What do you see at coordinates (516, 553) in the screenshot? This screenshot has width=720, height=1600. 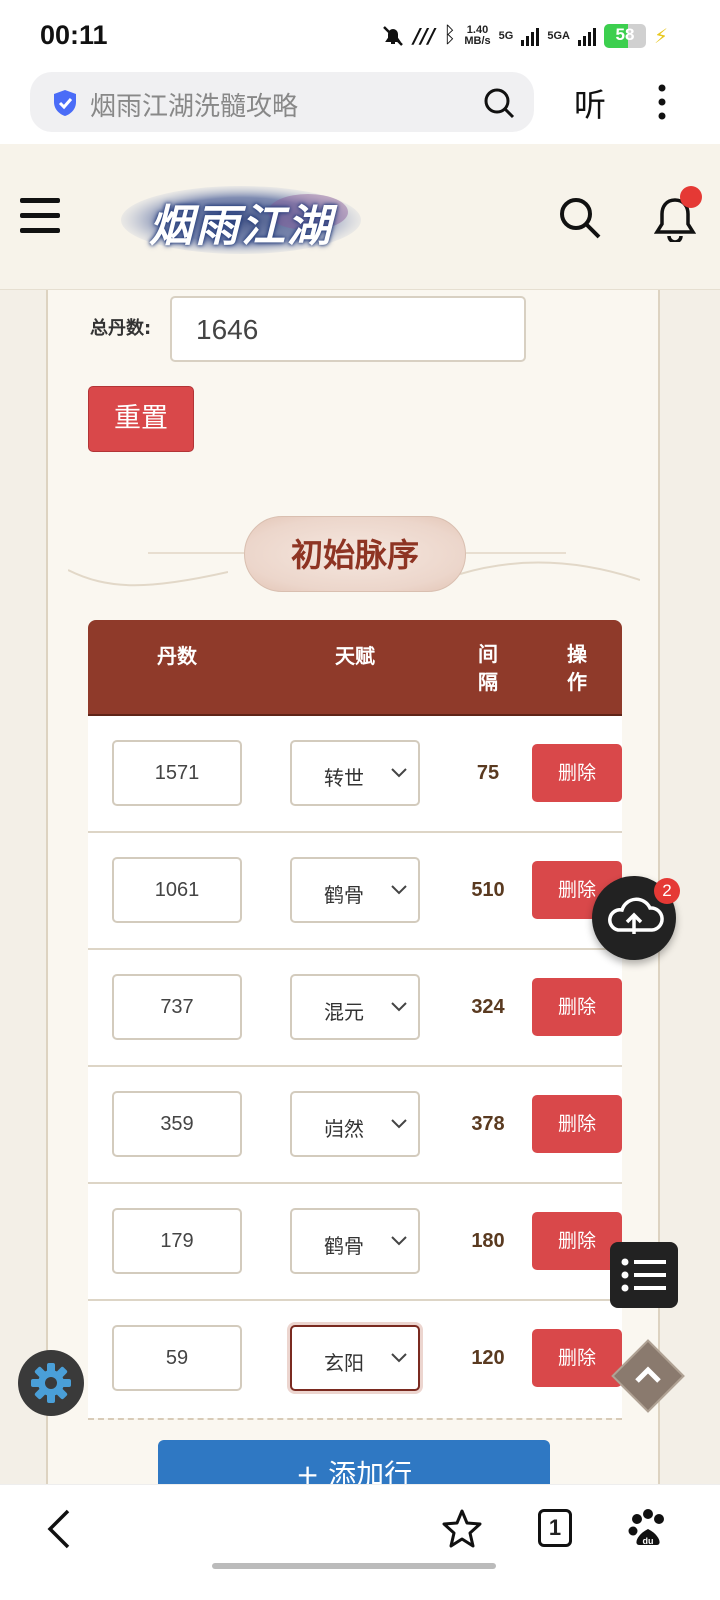 I see `divider-line-right` at bounding box center [516, 553].